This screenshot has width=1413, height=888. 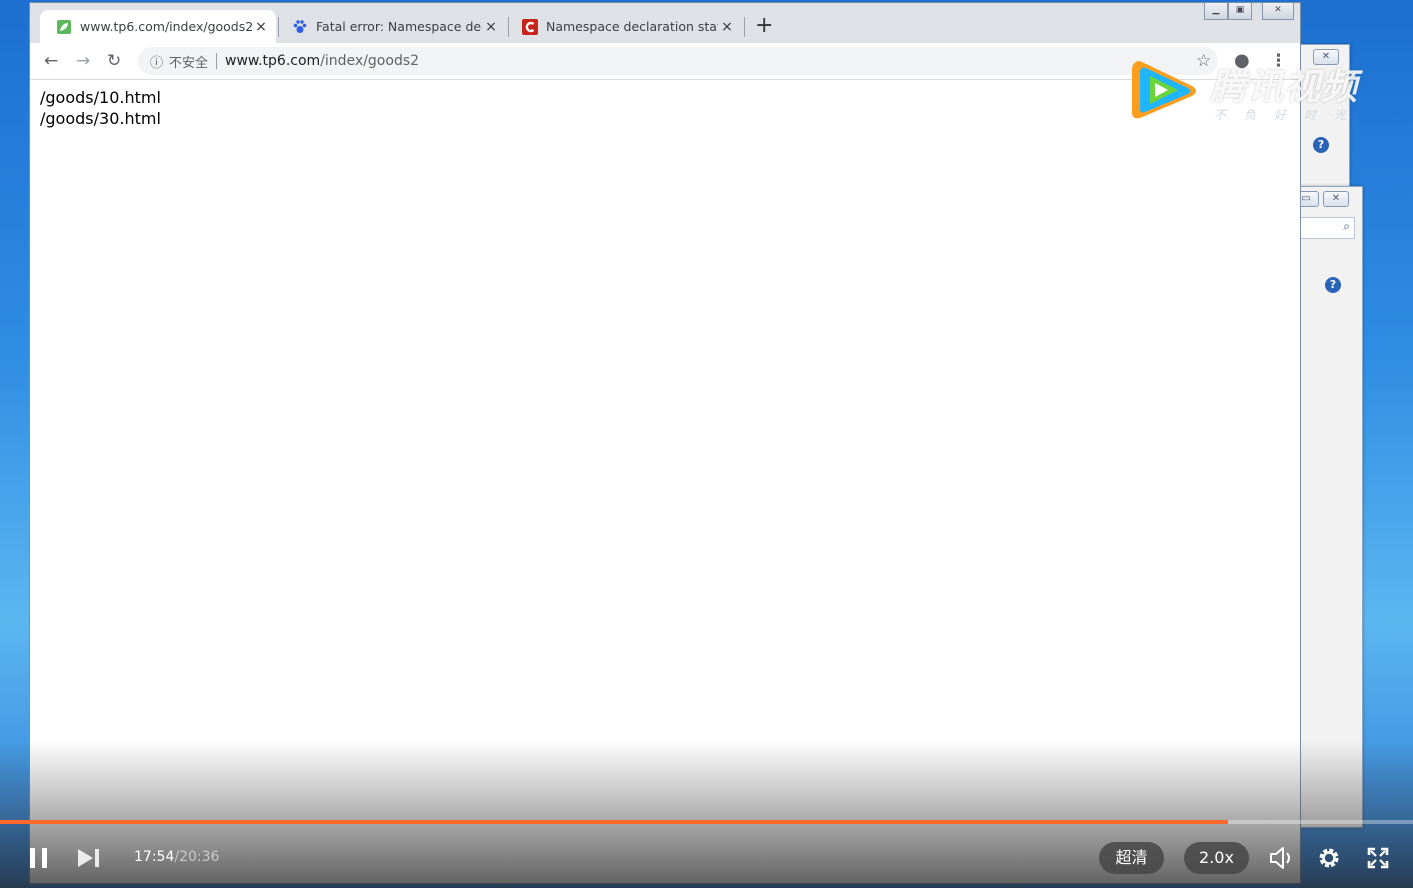 What do you see at coordinates (197, 857) in the screenshot?
I see `duration: /20:36` at bounding box center [197, 857].